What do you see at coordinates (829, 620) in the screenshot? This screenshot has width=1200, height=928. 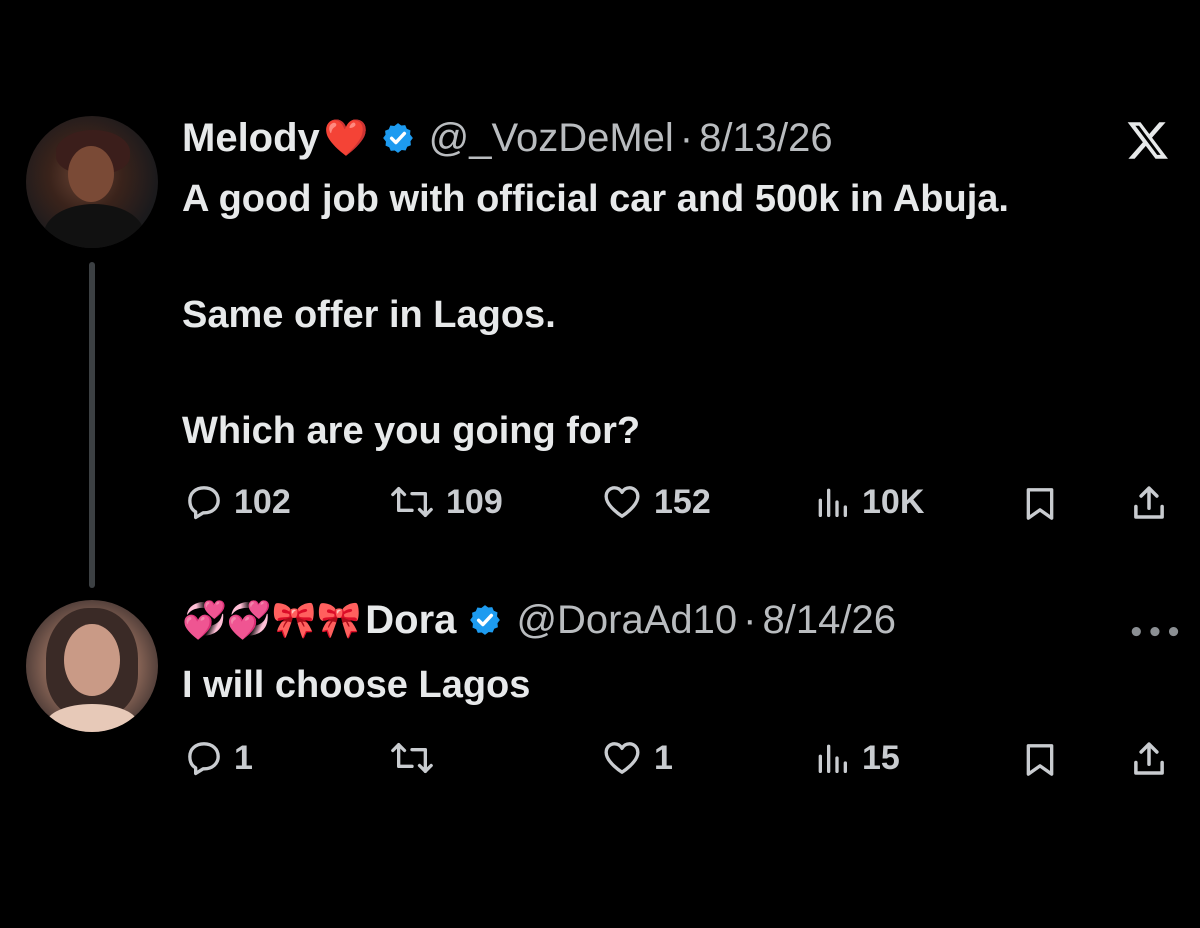 I see `reply-date: 8/14/26` at bounding box center [829, 620].